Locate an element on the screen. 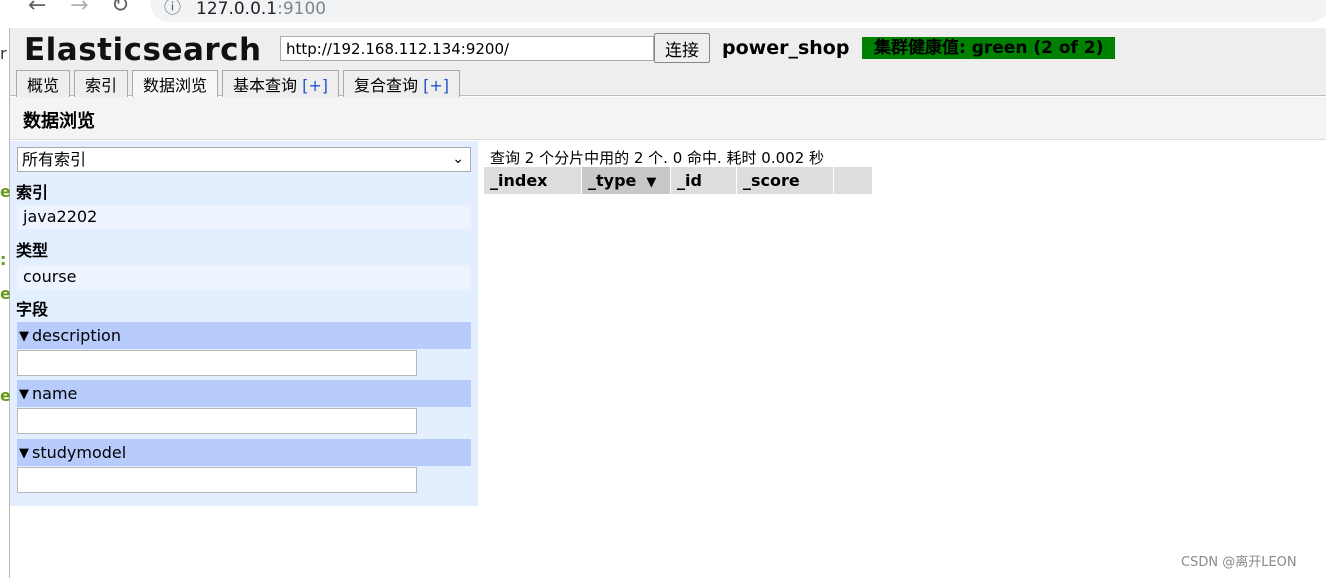 The height and width of the screenshot is (578, 1326). connect-button: 连接 is located at coordinates (682, 48).